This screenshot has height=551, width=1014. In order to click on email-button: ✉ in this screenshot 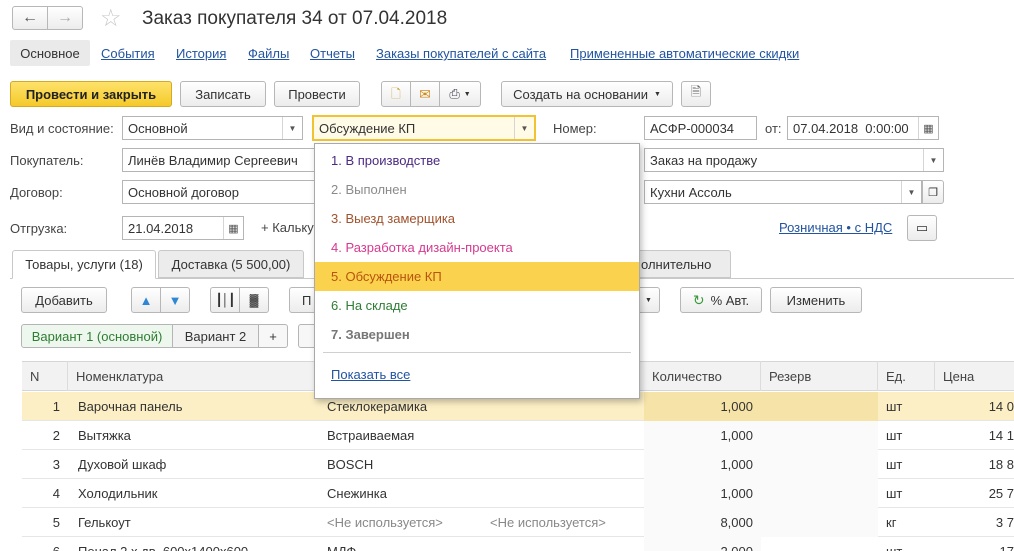, I will do `click(425, 94)`.